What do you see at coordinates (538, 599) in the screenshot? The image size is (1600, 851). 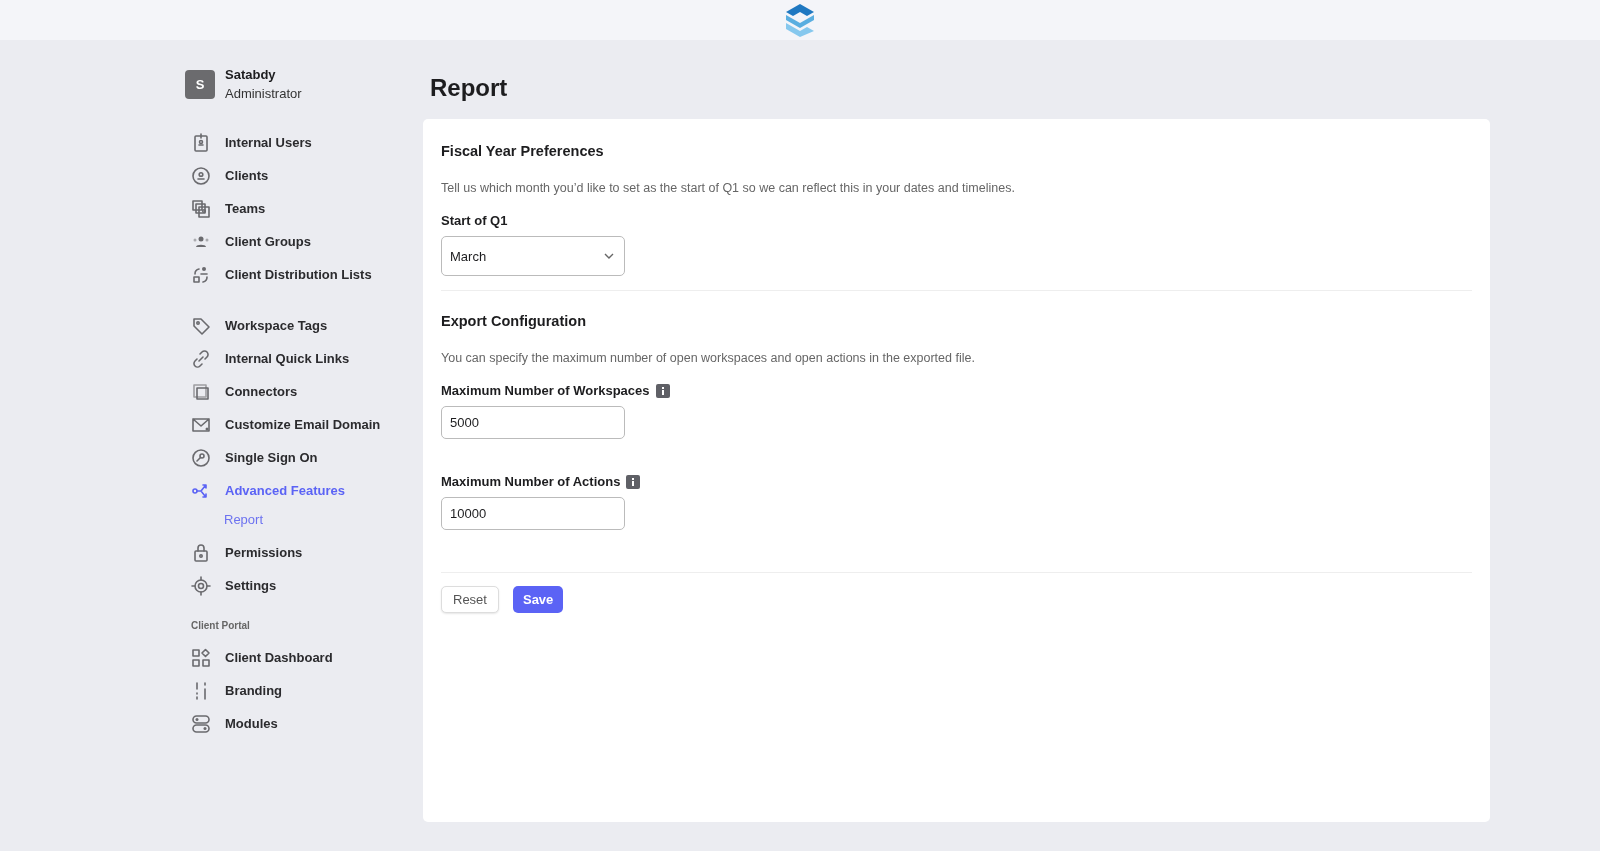 I see `save-button: Save` at bounding box center [538, 599].